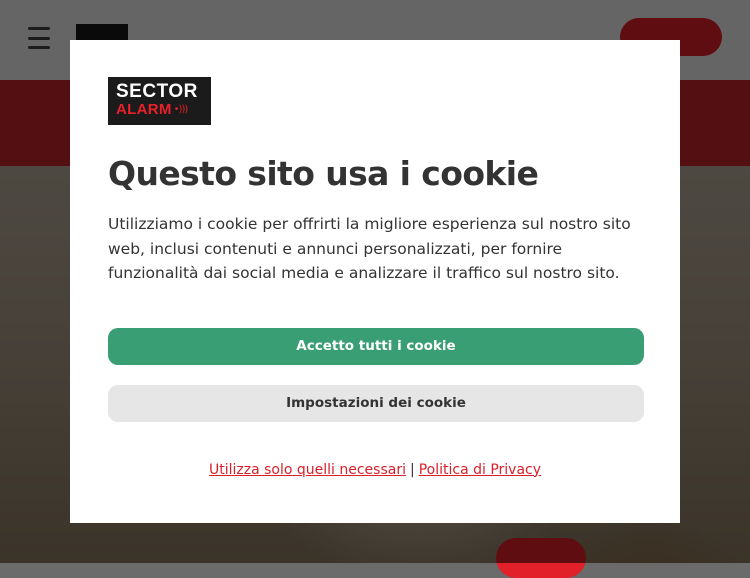  Describe the element at coordinates (376, 346) in the screenshot. I see `accept-all-cookies-button: Accetto tutti i cookie` at that location.